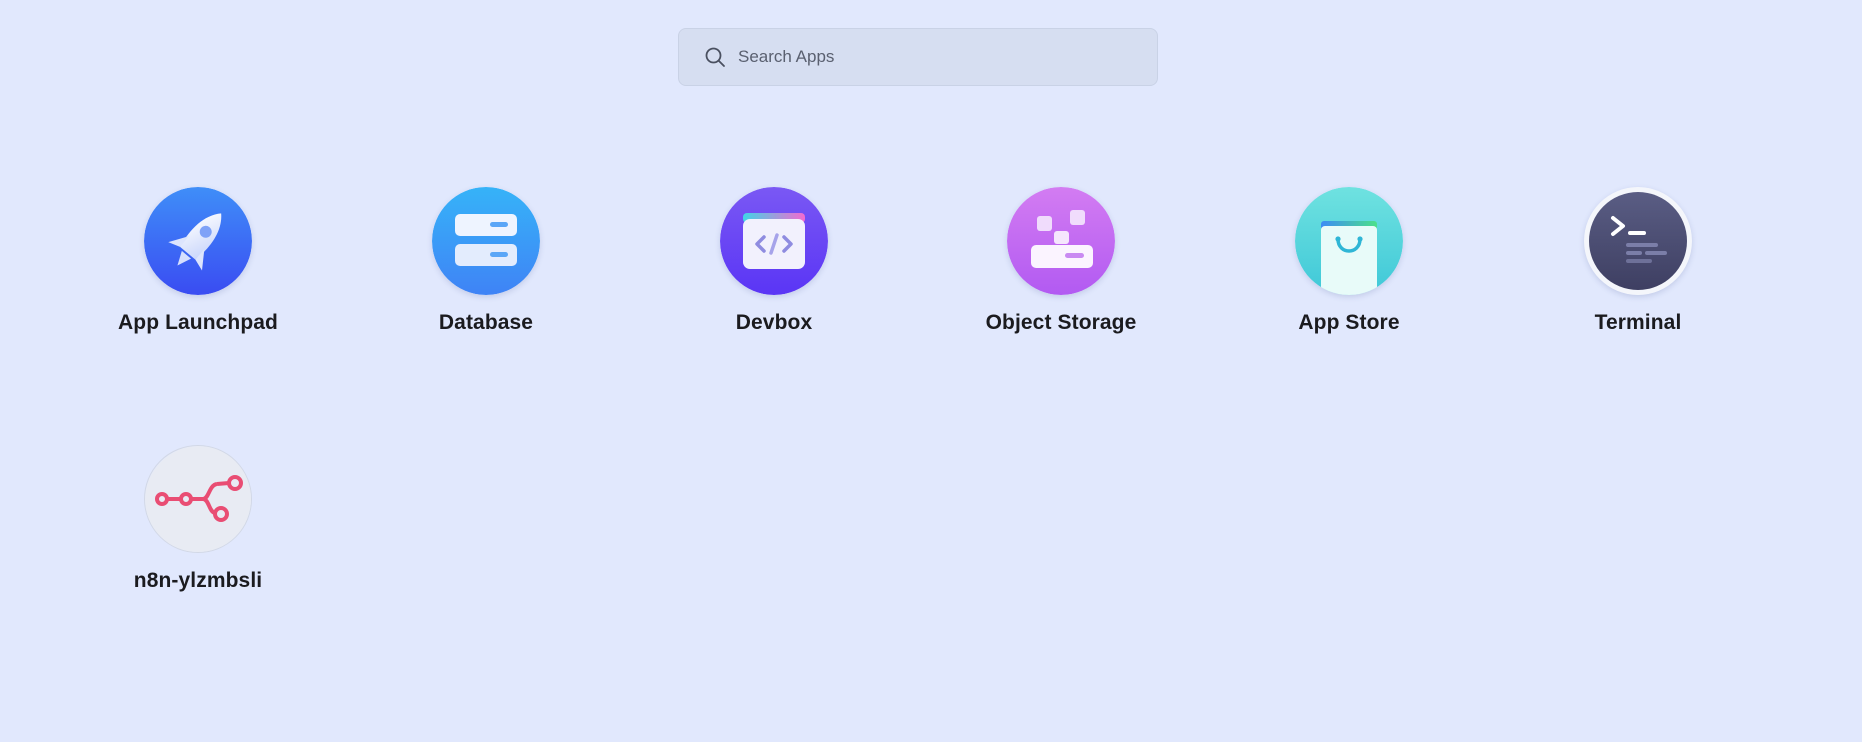 The height and width of the screenshot is (742, 1862). I want to click on app-label: Terminal, so click(1638, 322).